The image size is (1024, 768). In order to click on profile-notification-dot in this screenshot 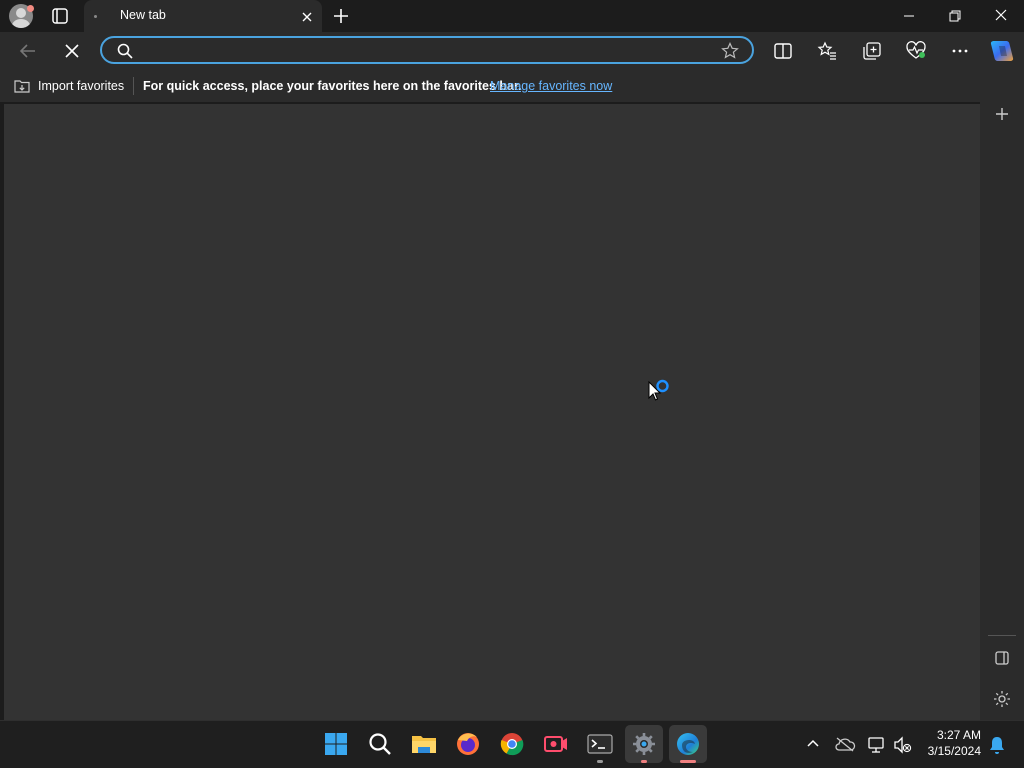, I will do `click(30, 8)`.